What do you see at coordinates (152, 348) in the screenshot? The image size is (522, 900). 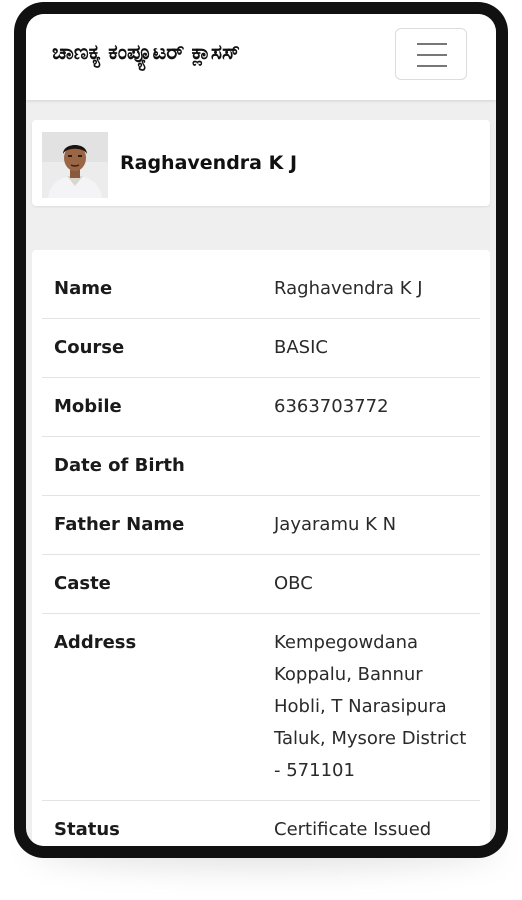 I see `row-label: Course` at bounding box center [152, 348].